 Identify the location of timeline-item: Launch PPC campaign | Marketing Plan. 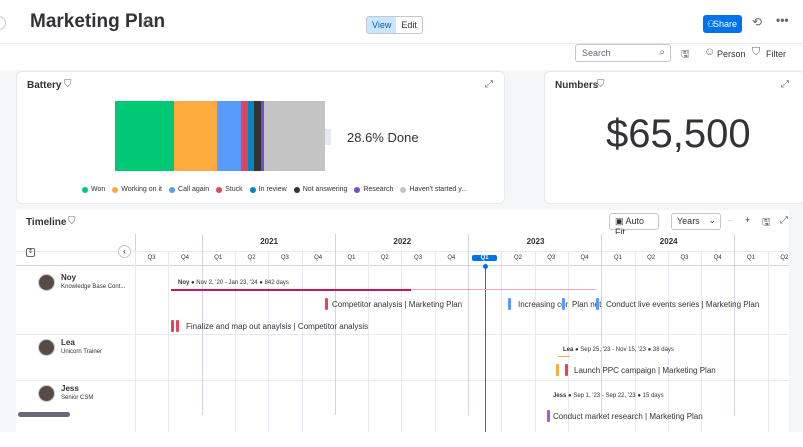
(645, 370).